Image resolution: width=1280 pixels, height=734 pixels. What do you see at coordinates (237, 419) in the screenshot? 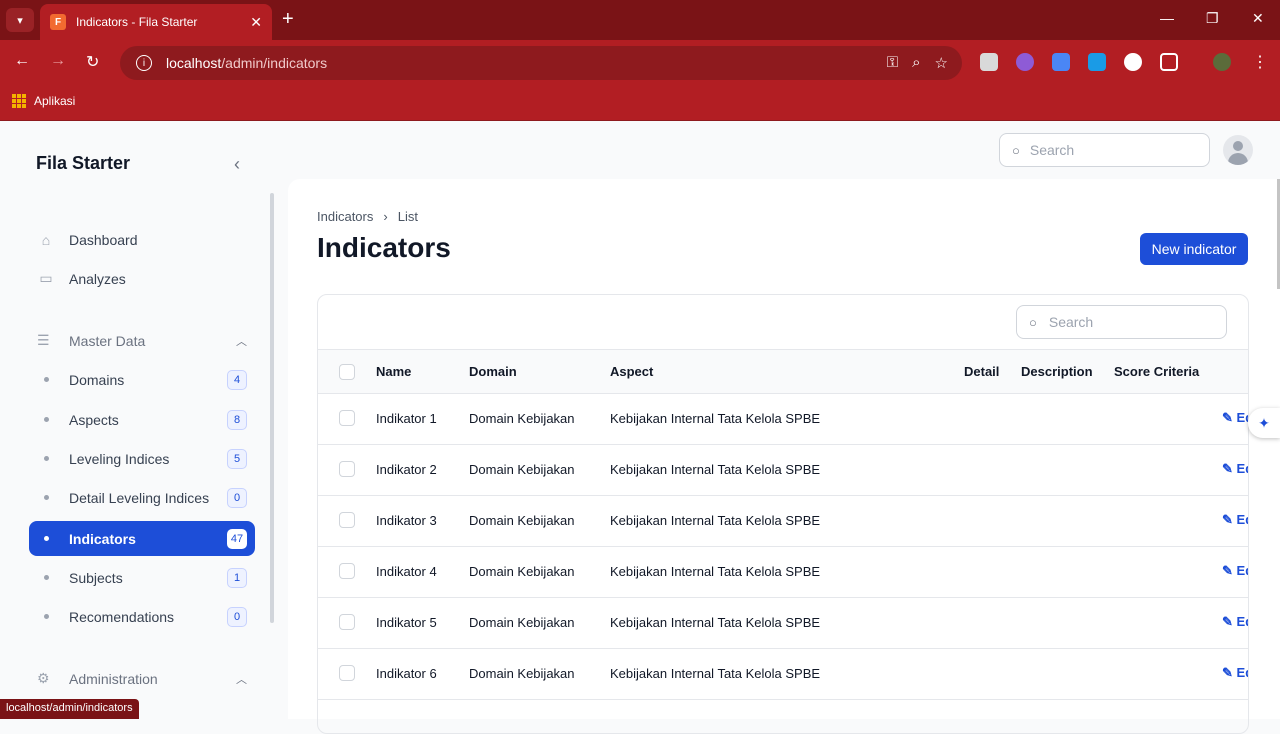
I see `count-badge: 8` at bounding box center [237, 419].